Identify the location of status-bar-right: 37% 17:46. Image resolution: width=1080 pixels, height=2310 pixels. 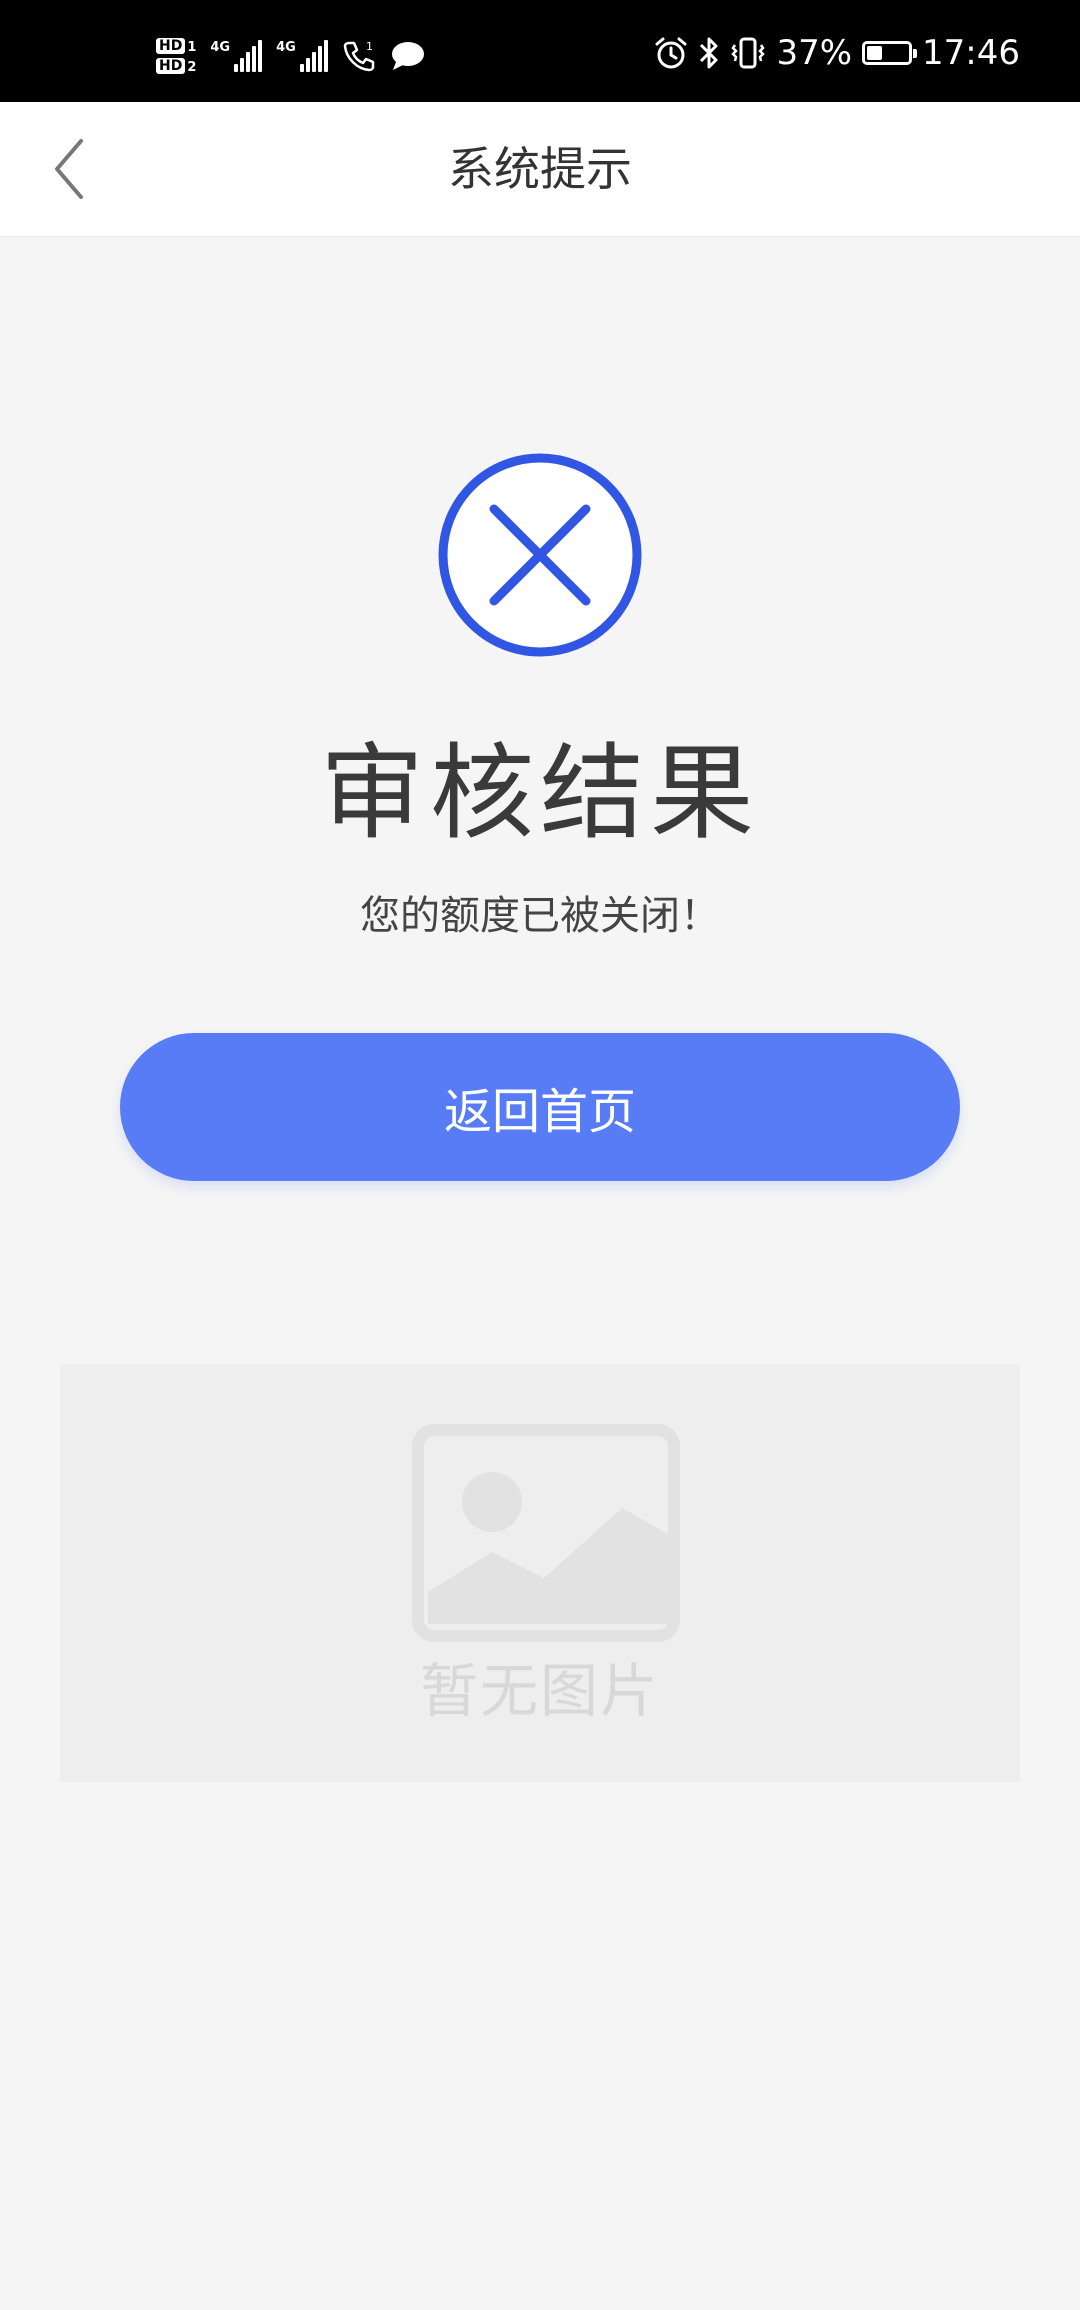
(837, 53).